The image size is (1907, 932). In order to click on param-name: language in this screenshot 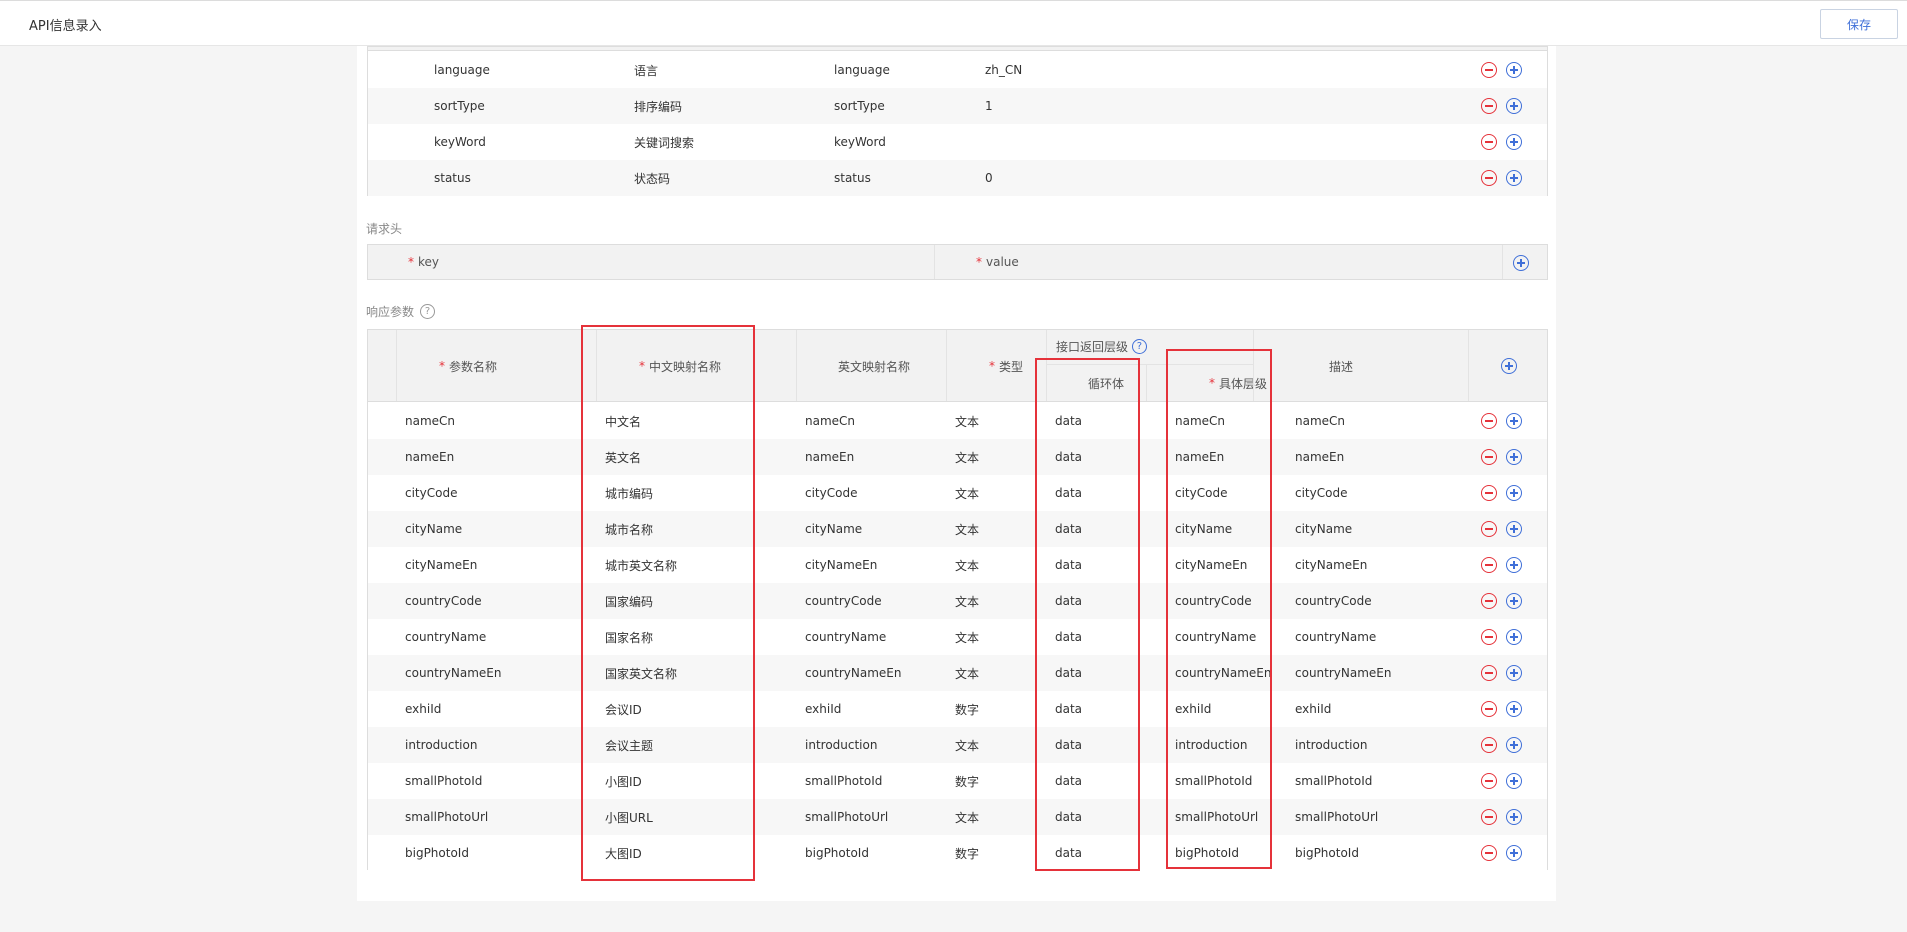, I will do `click(462, 70)`.